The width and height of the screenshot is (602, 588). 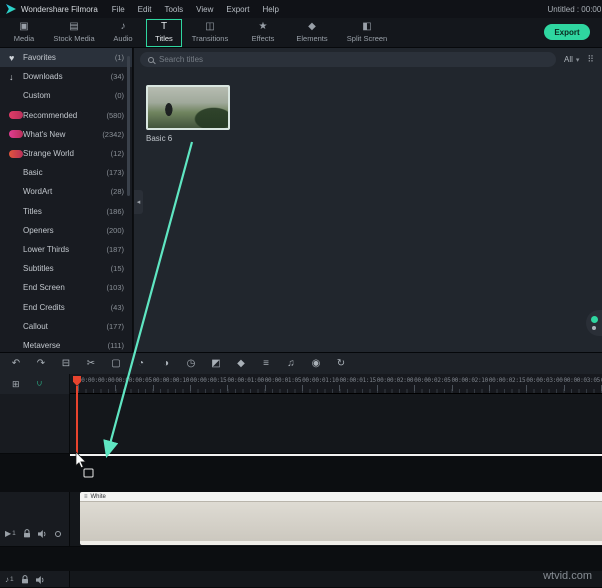 What do you see at coordinates (316, 364) in the screenshot?
I see `marker-icon: ◉` at bounding box center [316, 364].